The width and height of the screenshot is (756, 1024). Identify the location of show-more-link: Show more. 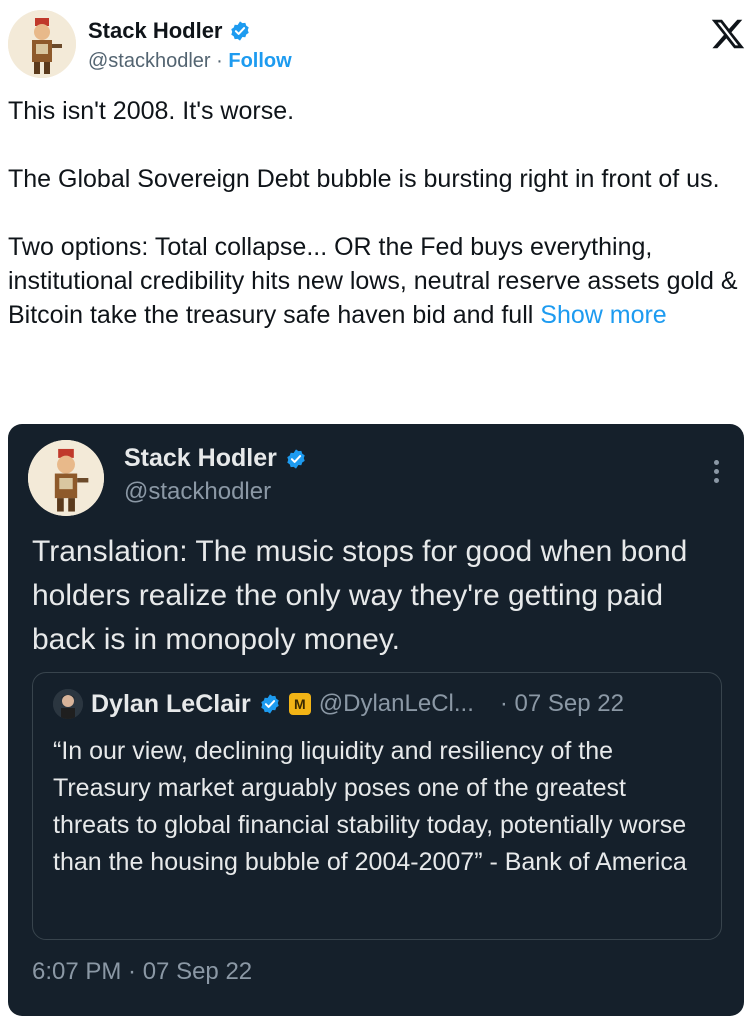
(603, 315).